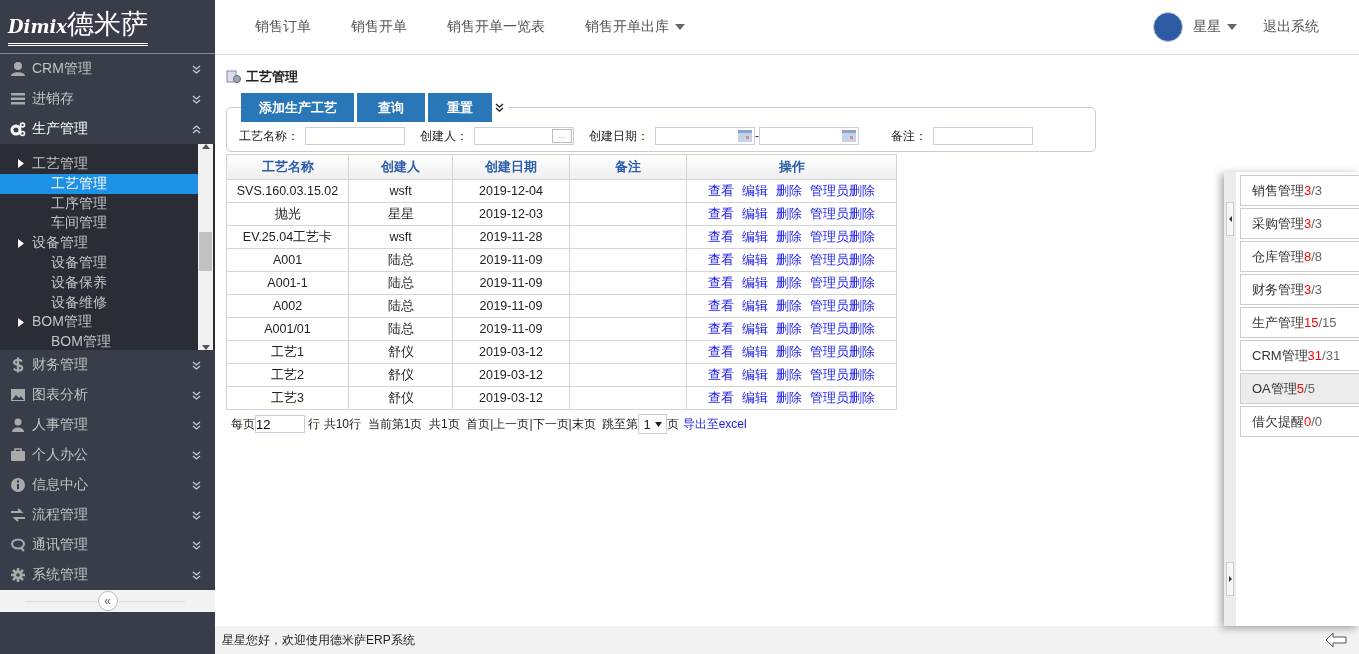 The image size is (1359, 654). I want to click on menu-item: 个人办公, so click(107, 455).